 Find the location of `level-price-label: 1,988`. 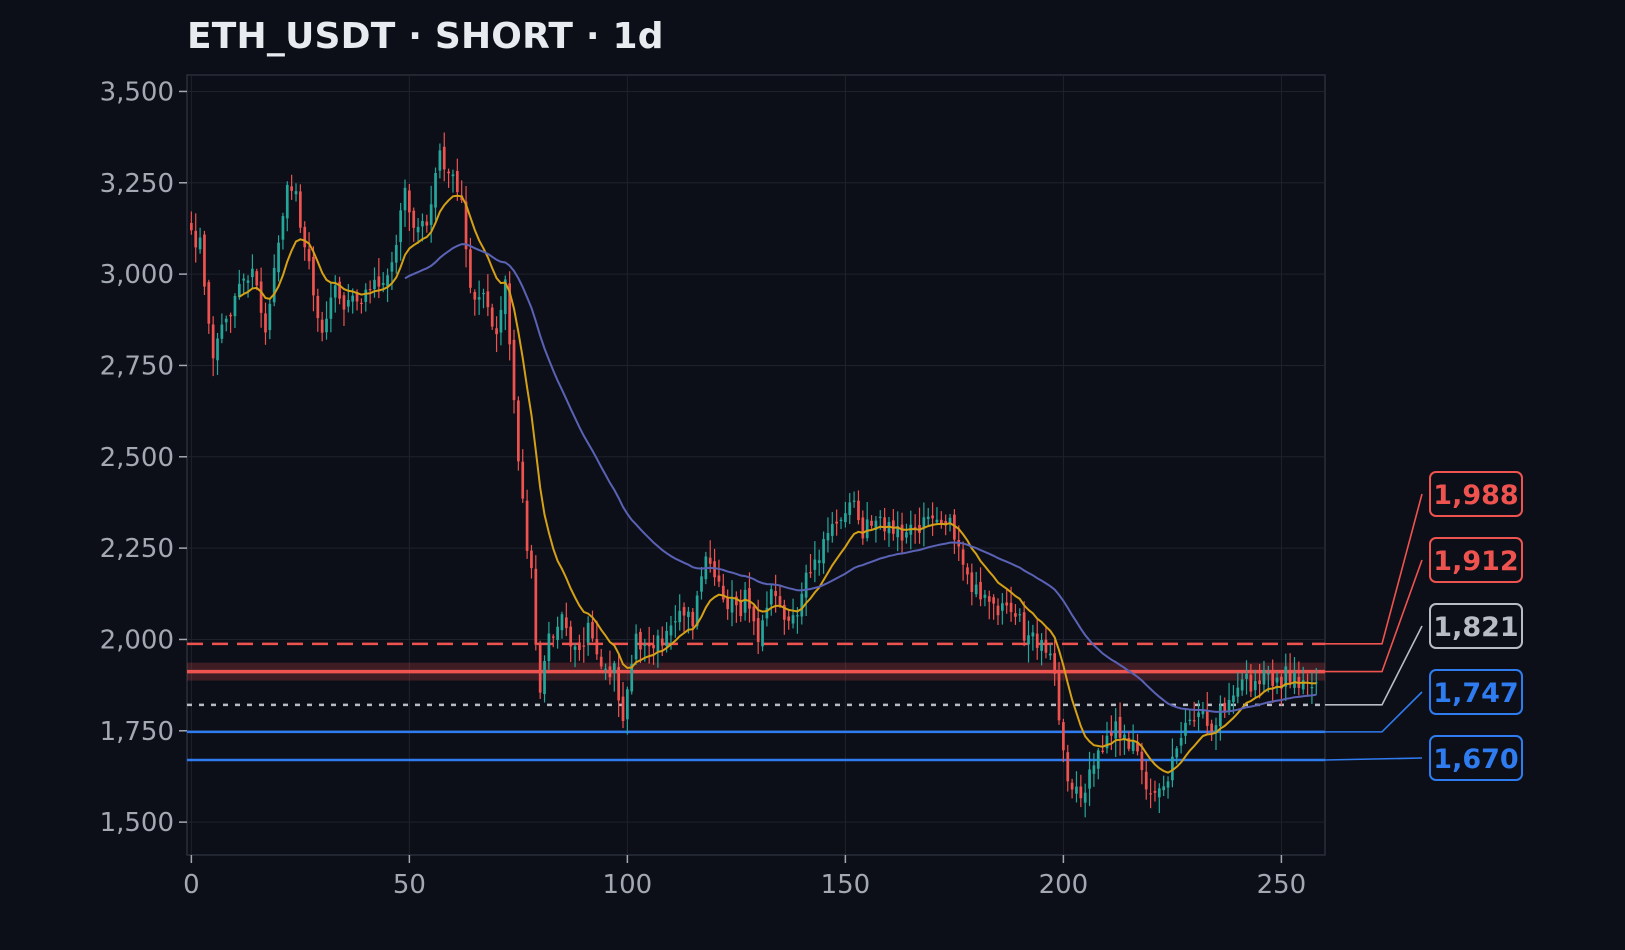

level-price-label: 1,988 is located at coordinates (1475, 495).